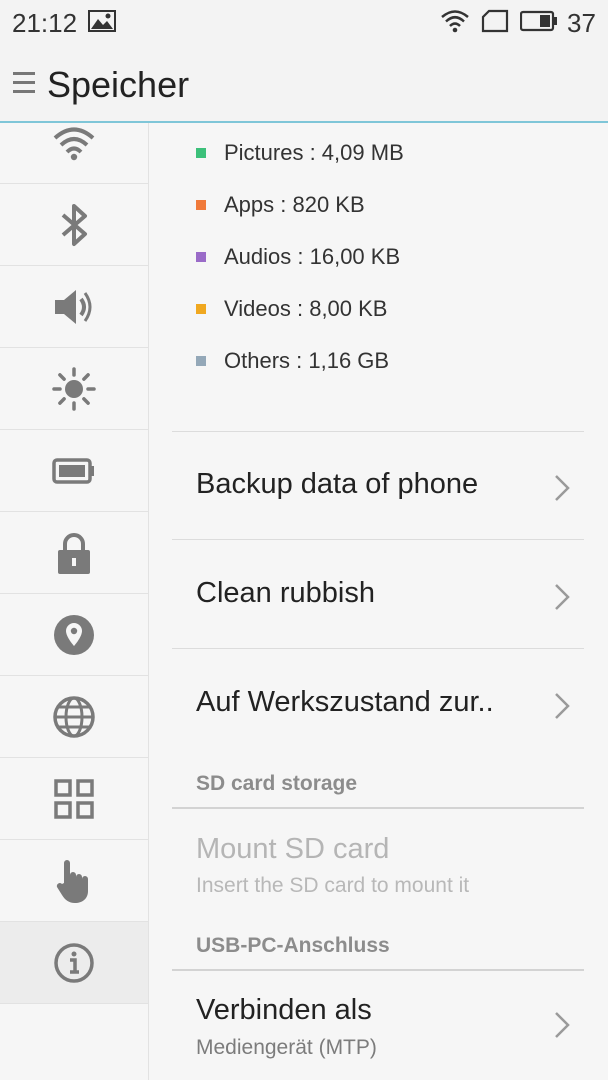 The image size is (608, 1080). I want to click on usb-connect-row: Verbinden als Mediengerät (MTP), so click(378, 1026).